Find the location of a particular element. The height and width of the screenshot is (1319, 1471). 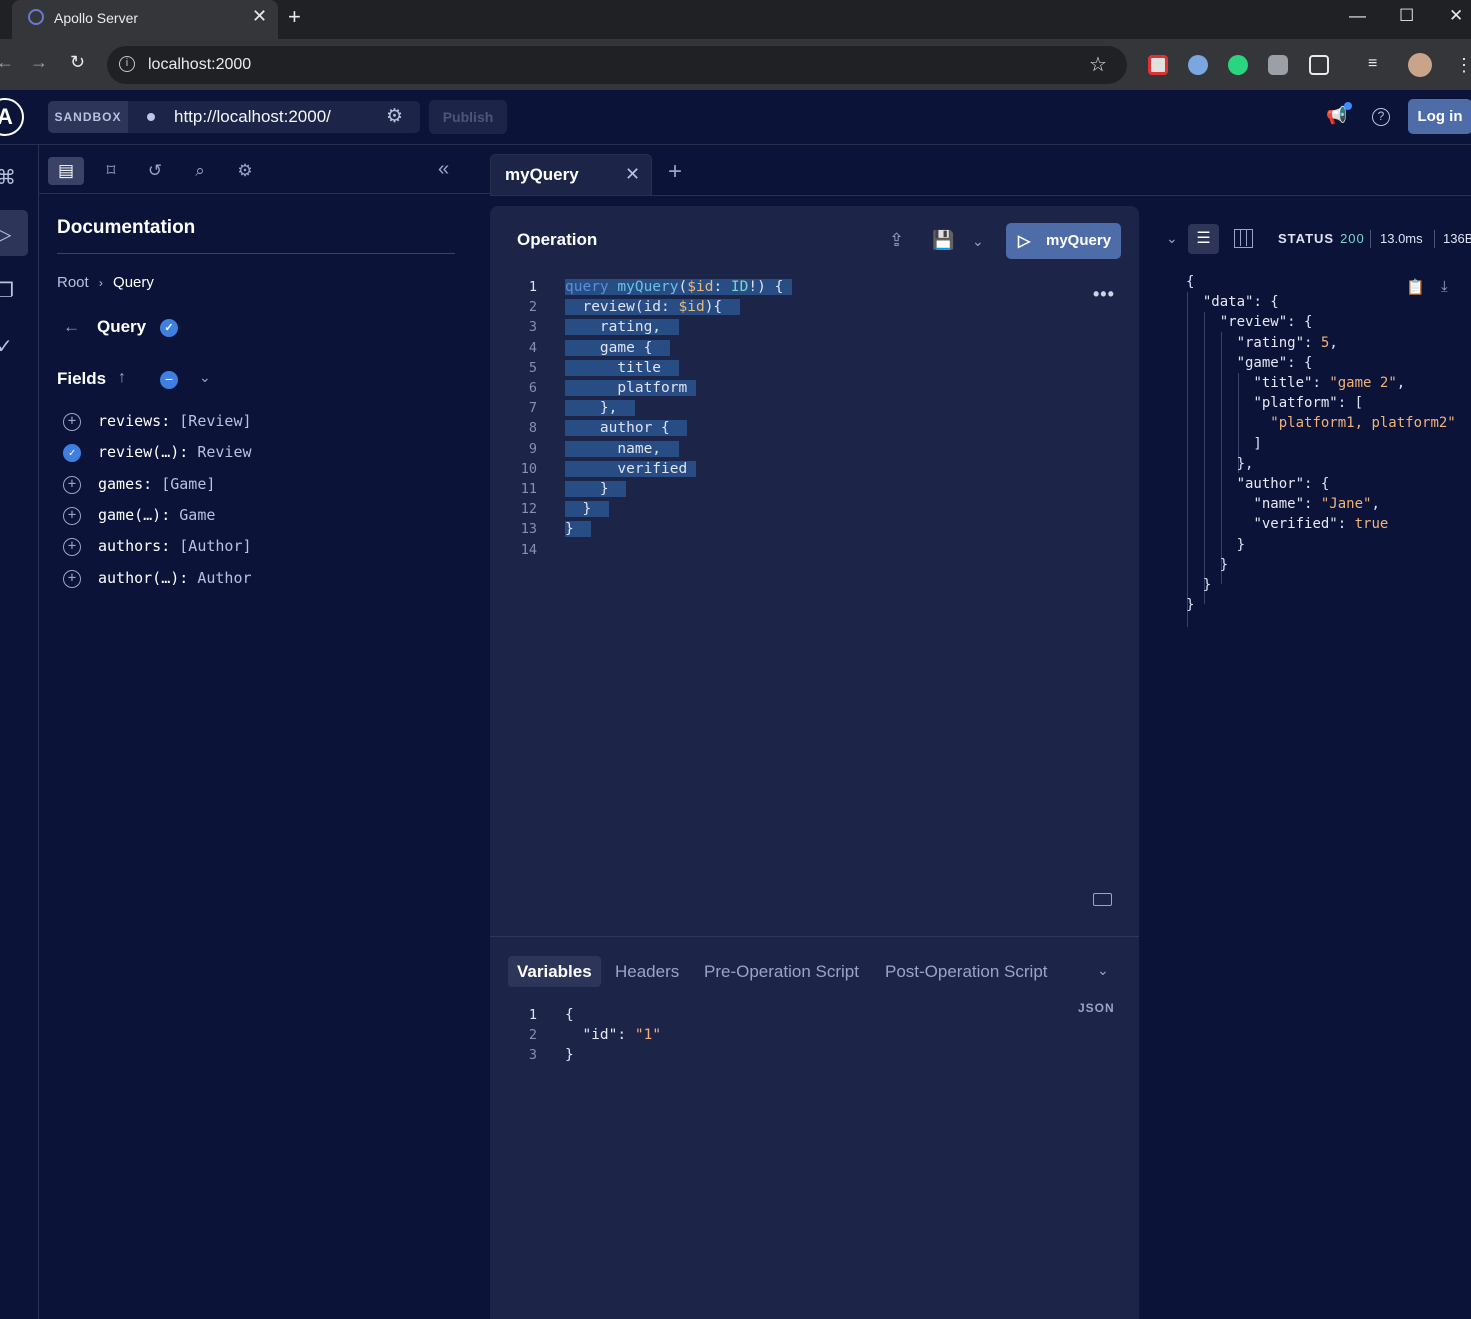

field-name: authors: [Author] is located at coordinates (175, 546).